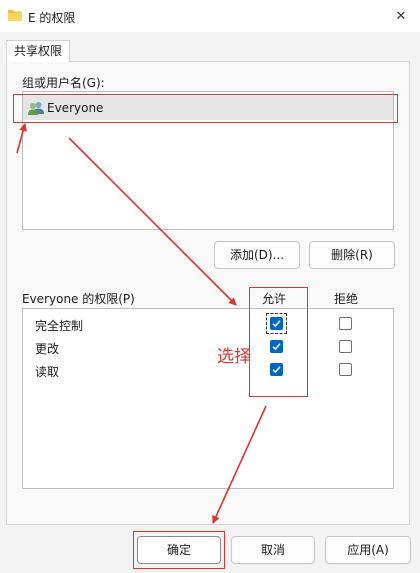 This screenshot has width=420, height=573. I want to click on annotation-box-everyone, so click(205, 108).